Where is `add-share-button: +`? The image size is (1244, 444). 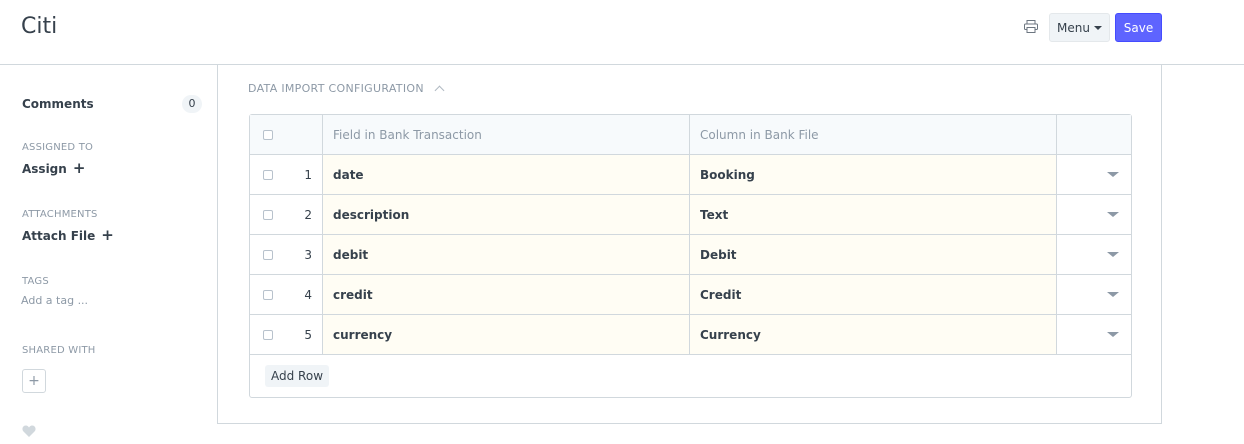
add-share-button: + is located at coordinates (34, 381).